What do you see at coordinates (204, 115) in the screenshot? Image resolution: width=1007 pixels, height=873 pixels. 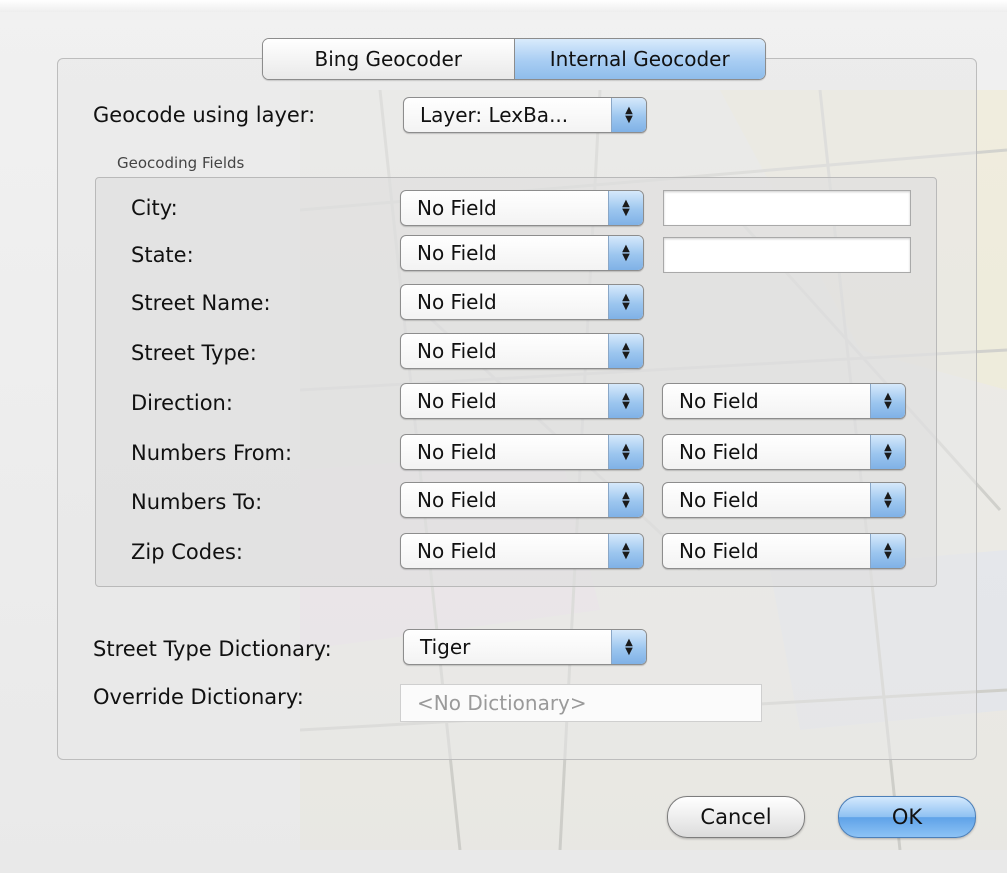 I see `geocode-layer-label: Geocode using layer:` at bounding box center [204, 115].